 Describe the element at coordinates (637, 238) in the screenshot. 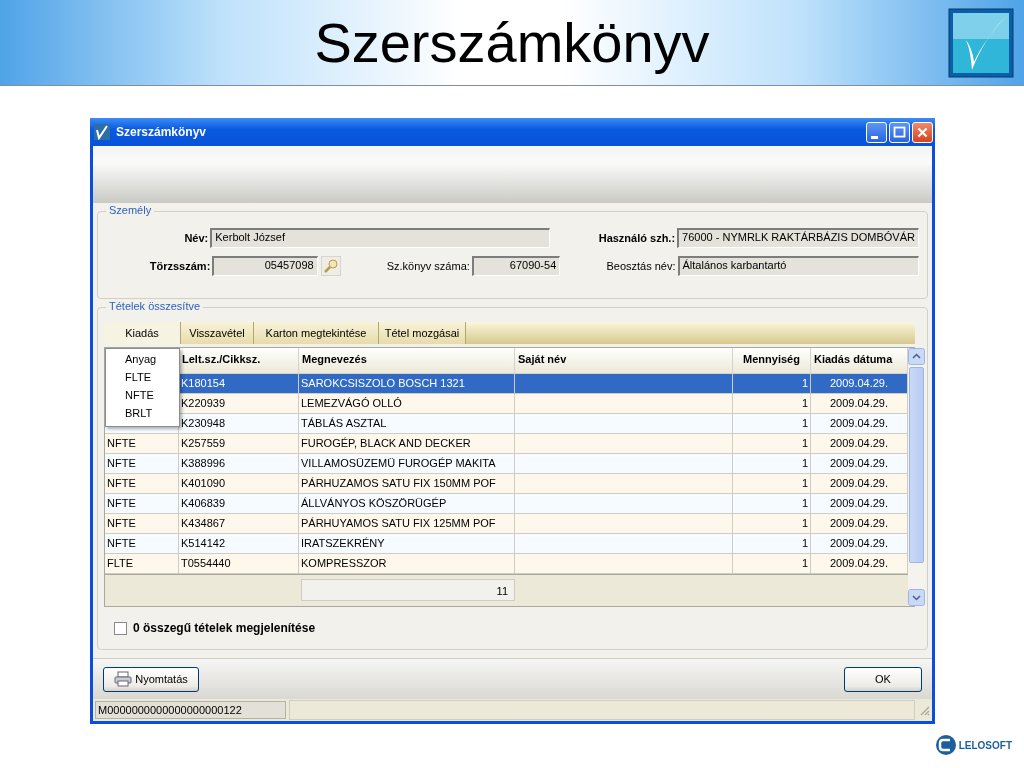

I see `field-label: Használó szh.:` at that location.